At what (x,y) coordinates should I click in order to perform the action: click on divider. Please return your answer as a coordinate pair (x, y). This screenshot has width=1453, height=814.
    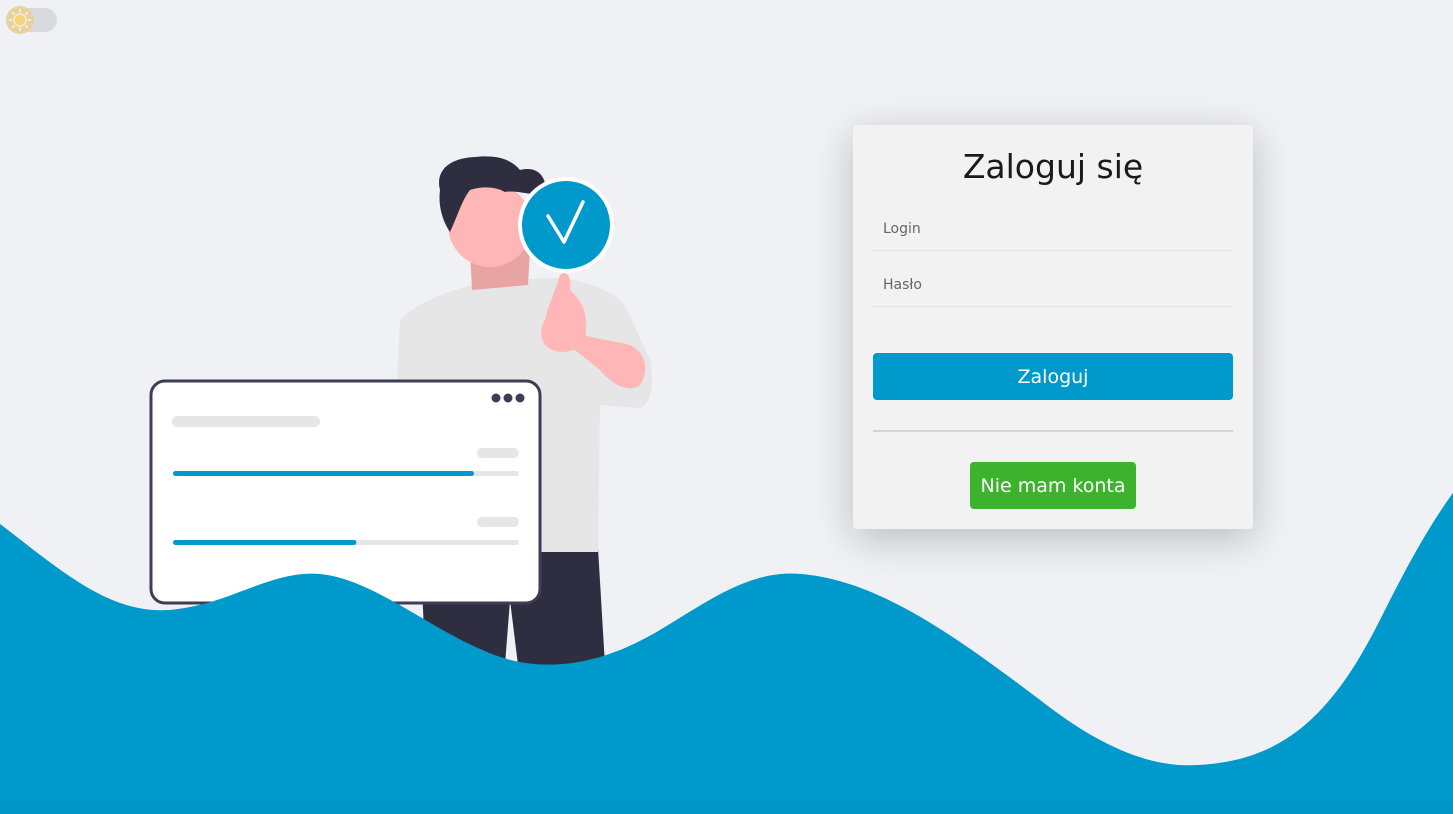
    Looking at the image, I should click on (1053, 431).